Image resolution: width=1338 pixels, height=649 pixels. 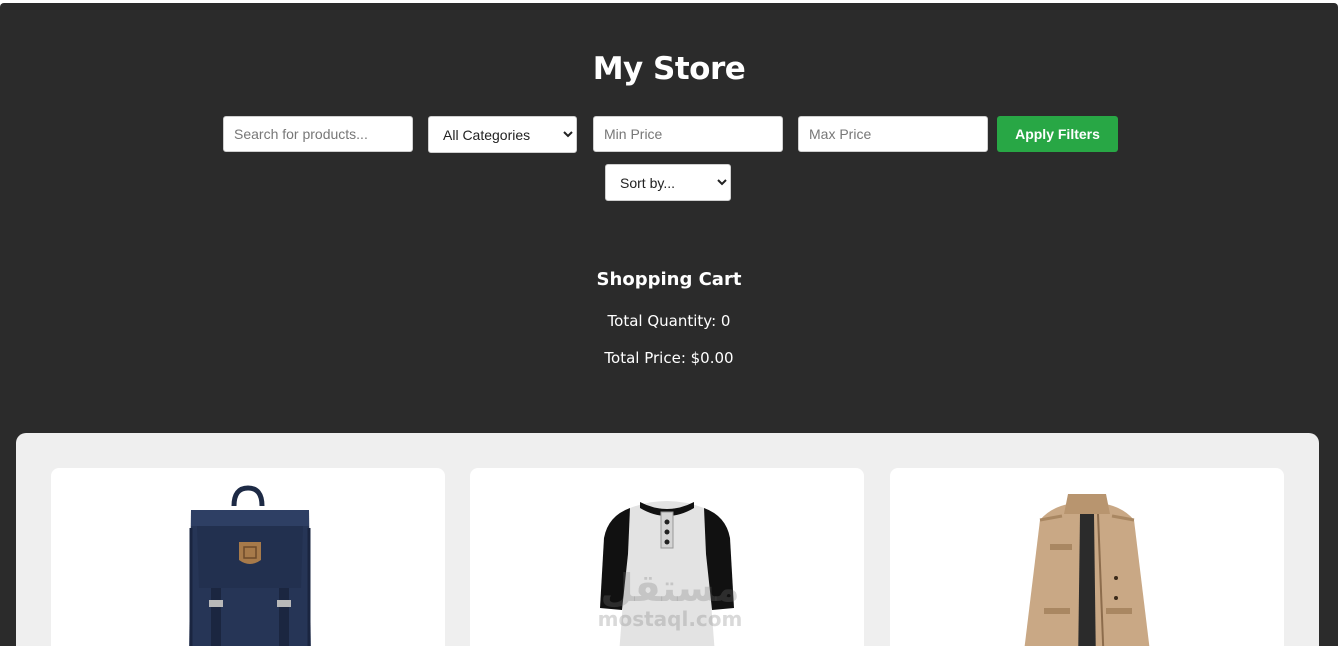 I want to click on cart-total-price: Total Price: $0.00, so click(x=669, y=358).